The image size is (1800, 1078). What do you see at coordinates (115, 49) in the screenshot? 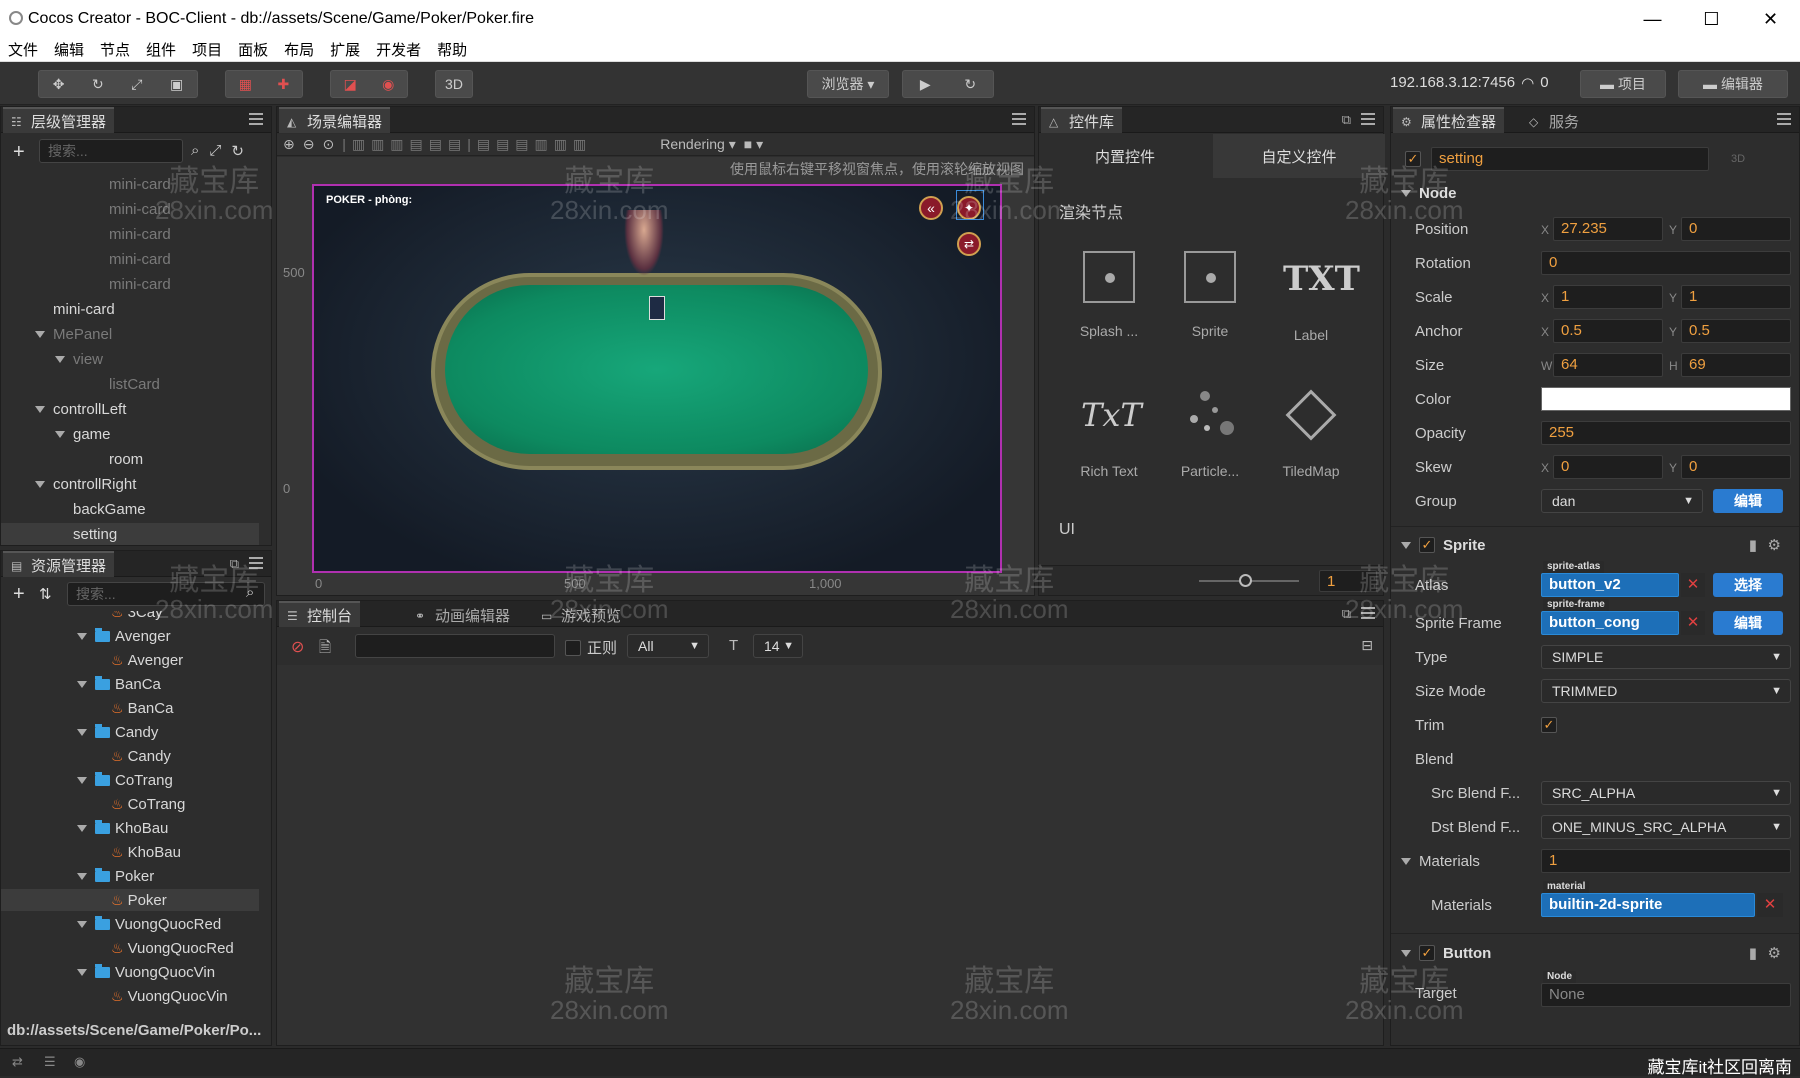
I see `menu-node: 节点` at bounding box center [115, 49].